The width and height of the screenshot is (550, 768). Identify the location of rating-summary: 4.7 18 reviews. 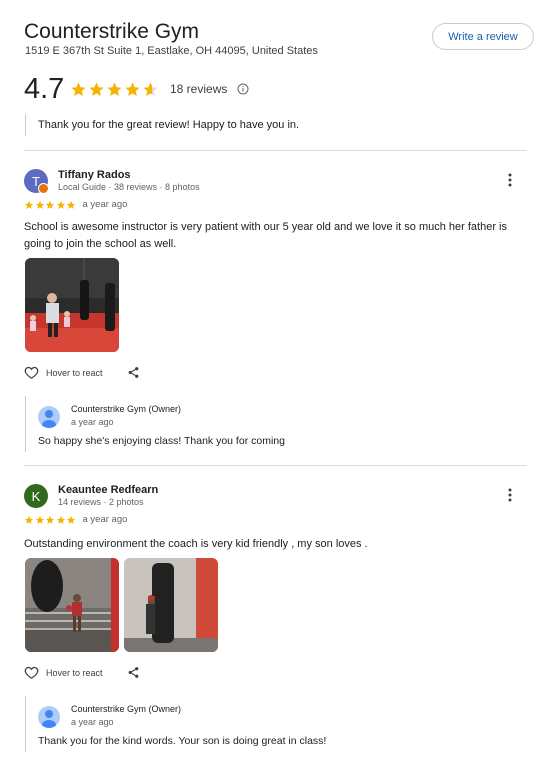
(136, 89).